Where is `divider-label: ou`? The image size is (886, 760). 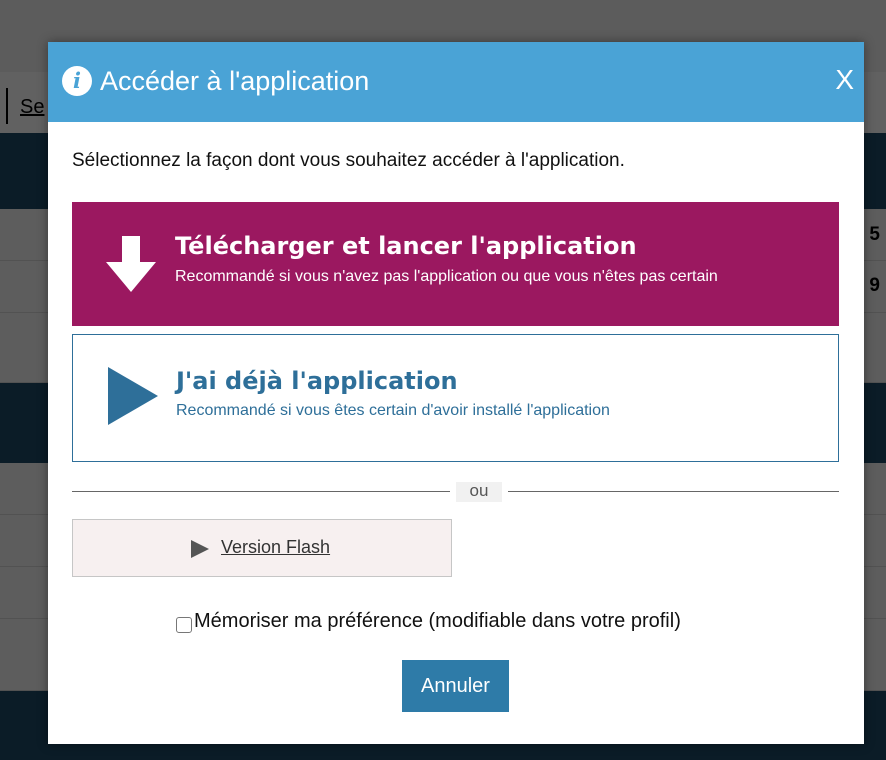 divider-label: ou is located at coordinates (479, 492).